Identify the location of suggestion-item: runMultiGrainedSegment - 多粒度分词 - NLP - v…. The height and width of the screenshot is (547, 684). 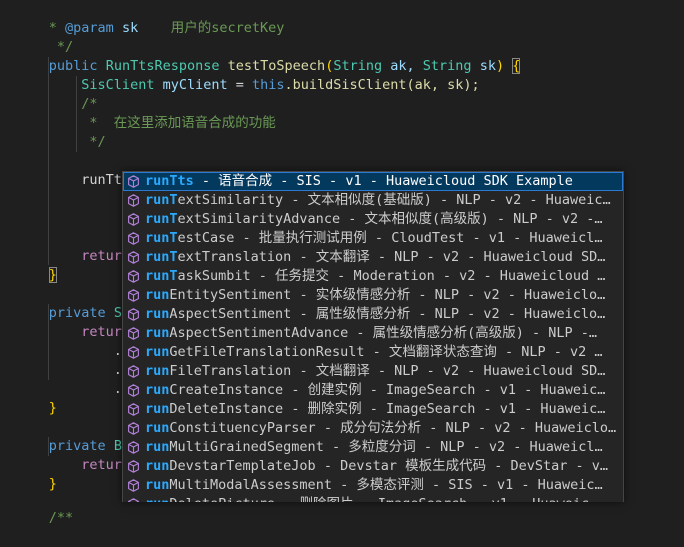
(373, 447).